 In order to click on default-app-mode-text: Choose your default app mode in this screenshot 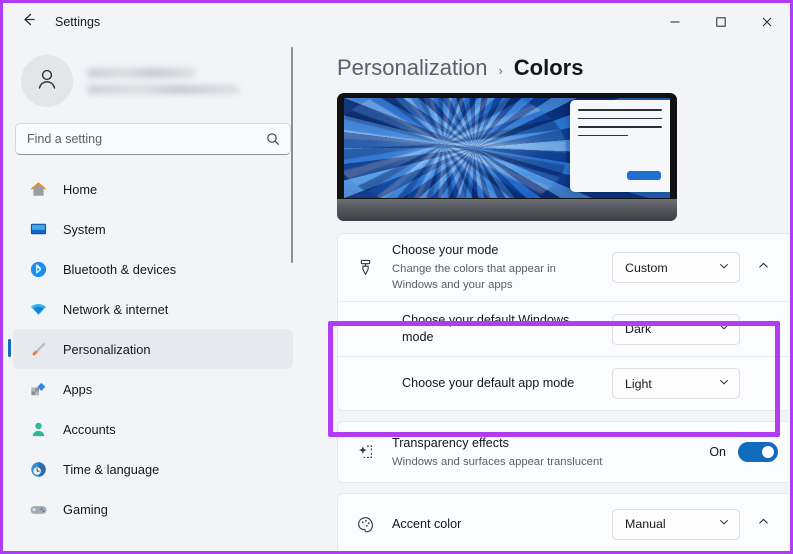, I will do `click(502, 383)`.